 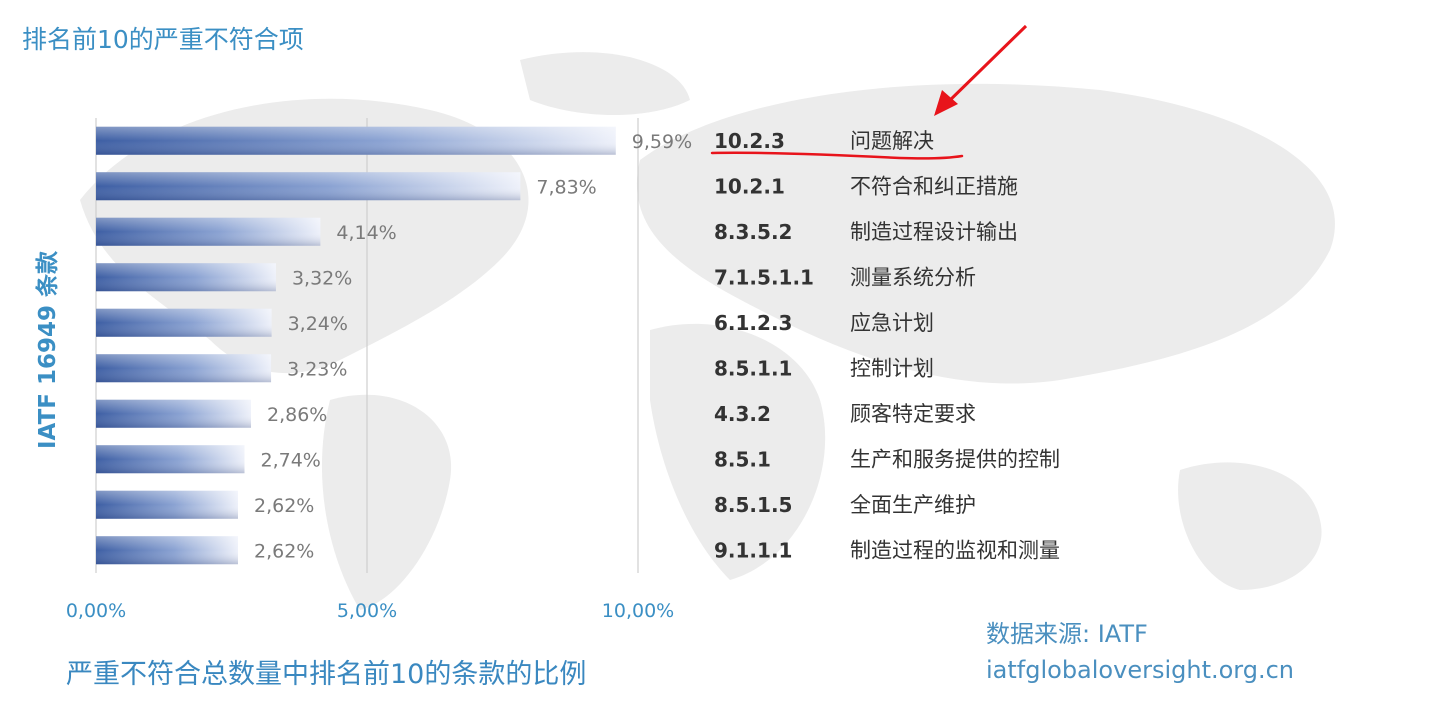 I want to click on data-label: 3,23%, so click(x=317, y=369).